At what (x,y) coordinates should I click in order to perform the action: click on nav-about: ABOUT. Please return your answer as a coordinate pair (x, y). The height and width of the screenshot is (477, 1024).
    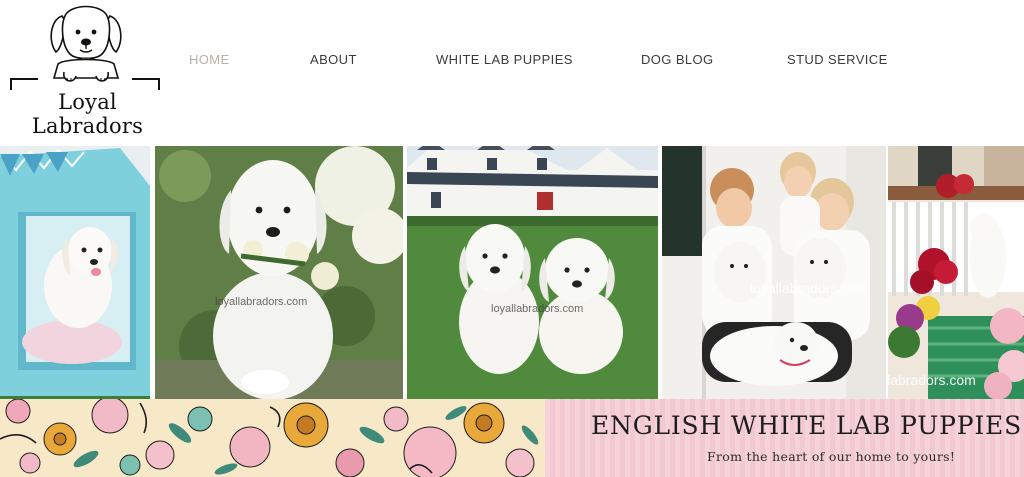
    Looking at the image, I should click on (333, 59).